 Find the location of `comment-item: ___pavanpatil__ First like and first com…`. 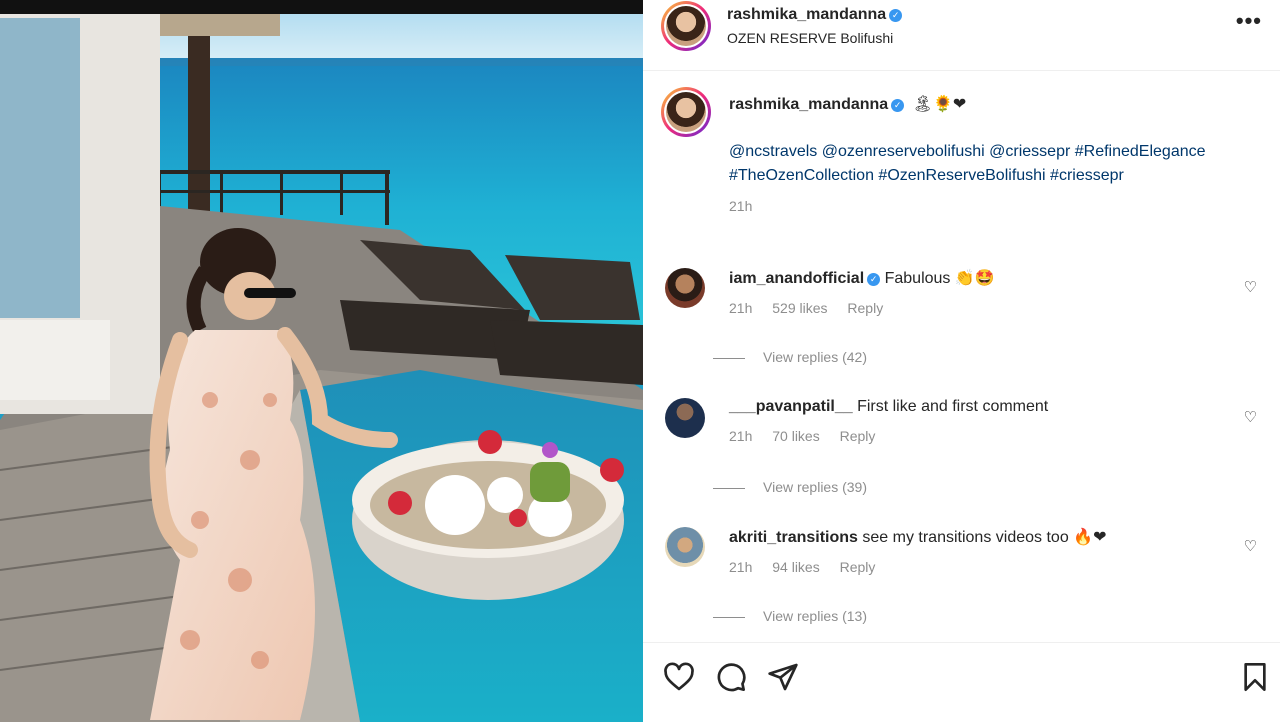

comment-item: ___pavanpatil__ First like and first com… is located at coordinates (965, 443).